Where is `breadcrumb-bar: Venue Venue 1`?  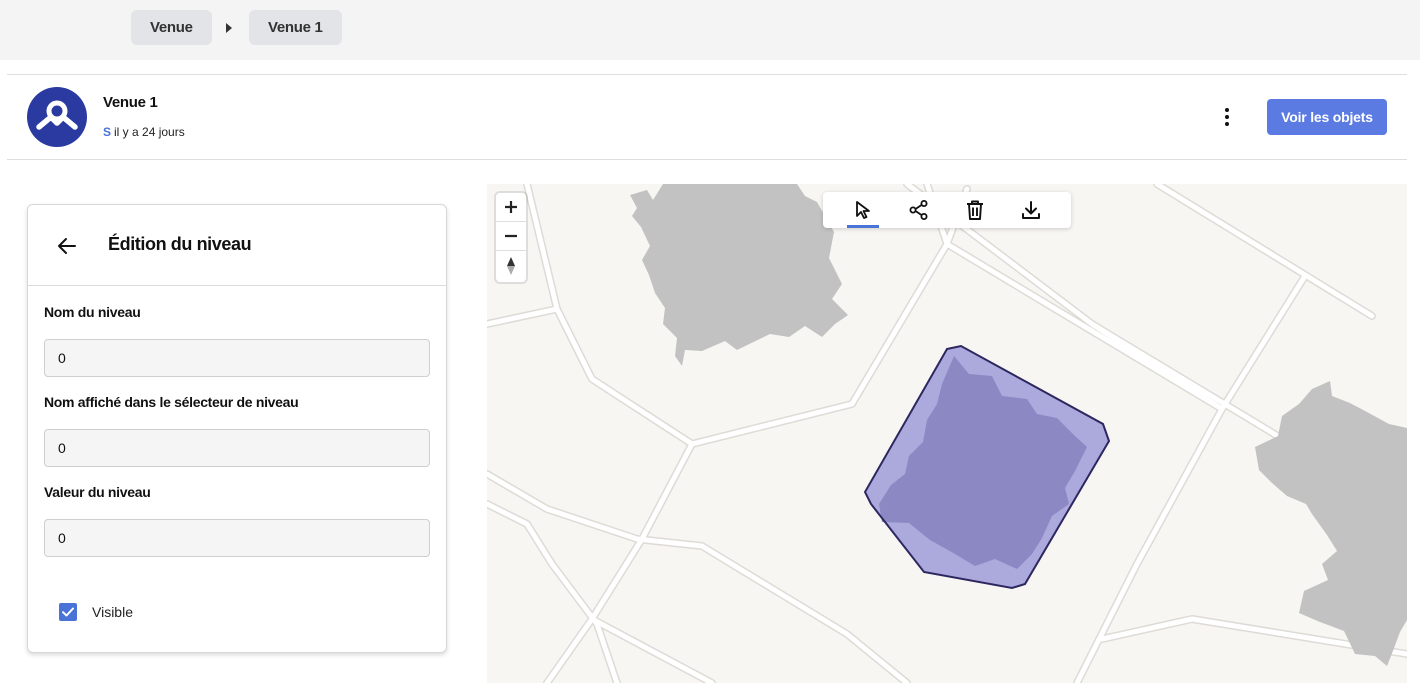 breadcrumb-bar: Venue Venue 1 is located at coordinates (710, 30).